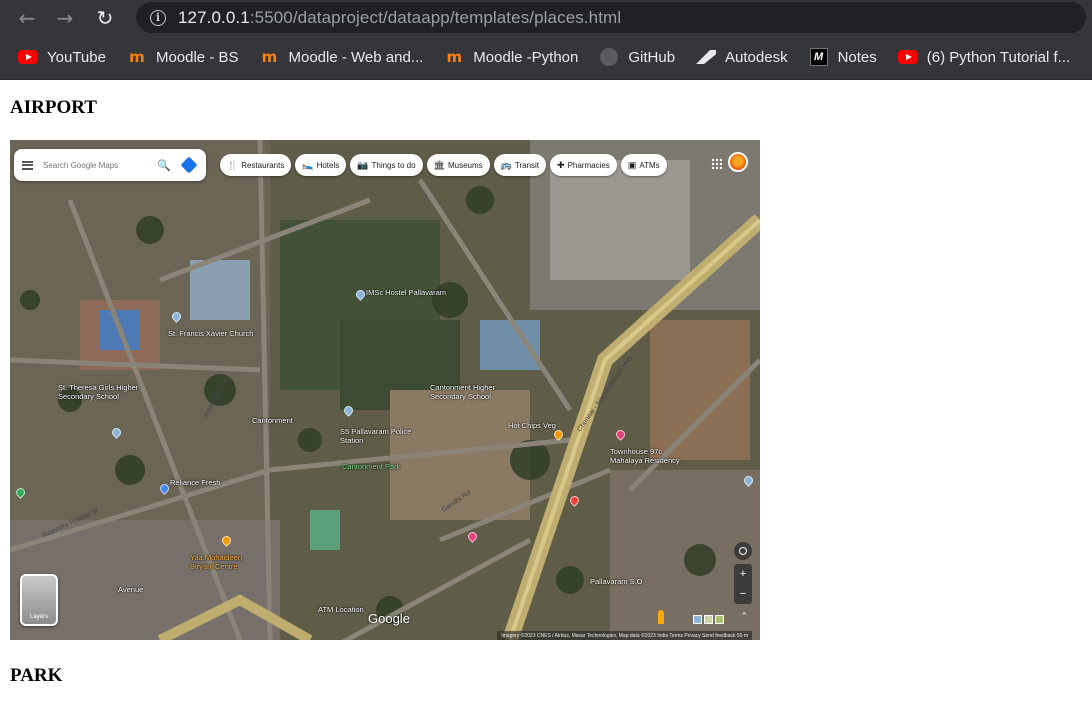 The height and width of the screenshot is (702, 1092). What do you see at coordinates (527, 165) in the screenshot?
I see `chip-label: Transit` at bounding box center [527, 165].